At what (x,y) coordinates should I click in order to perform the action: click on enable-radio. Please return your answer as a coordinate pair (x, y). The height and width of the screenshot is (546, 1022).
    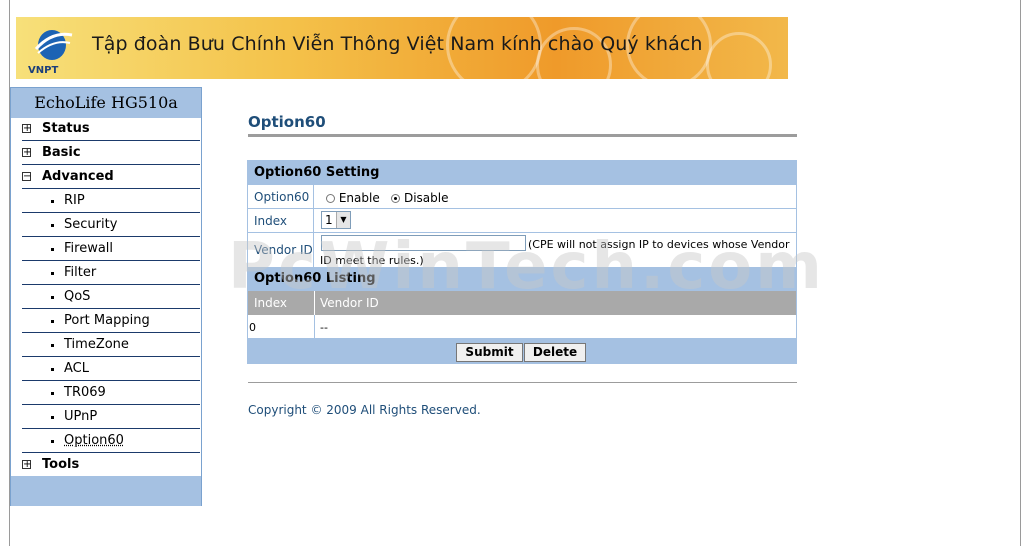
    Looking at the image, I should click on (330, 198).